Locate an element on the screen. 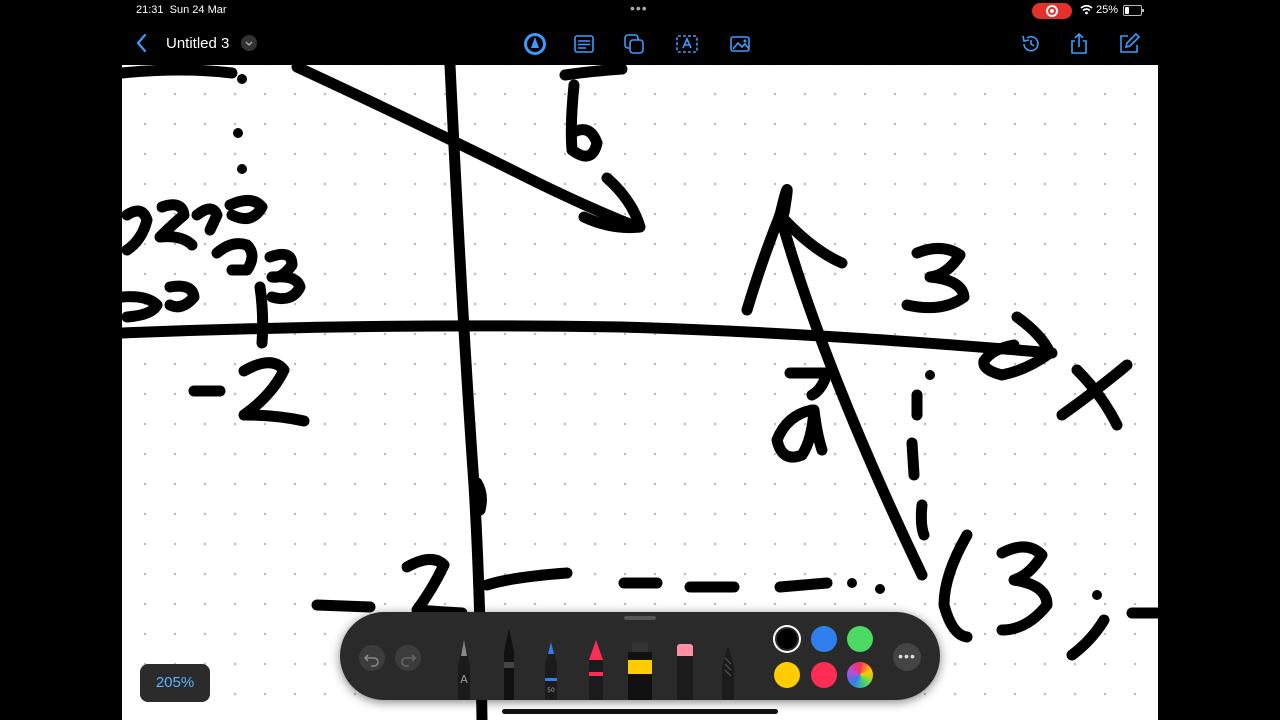  palette-grip is located at coordinates (640, 618).